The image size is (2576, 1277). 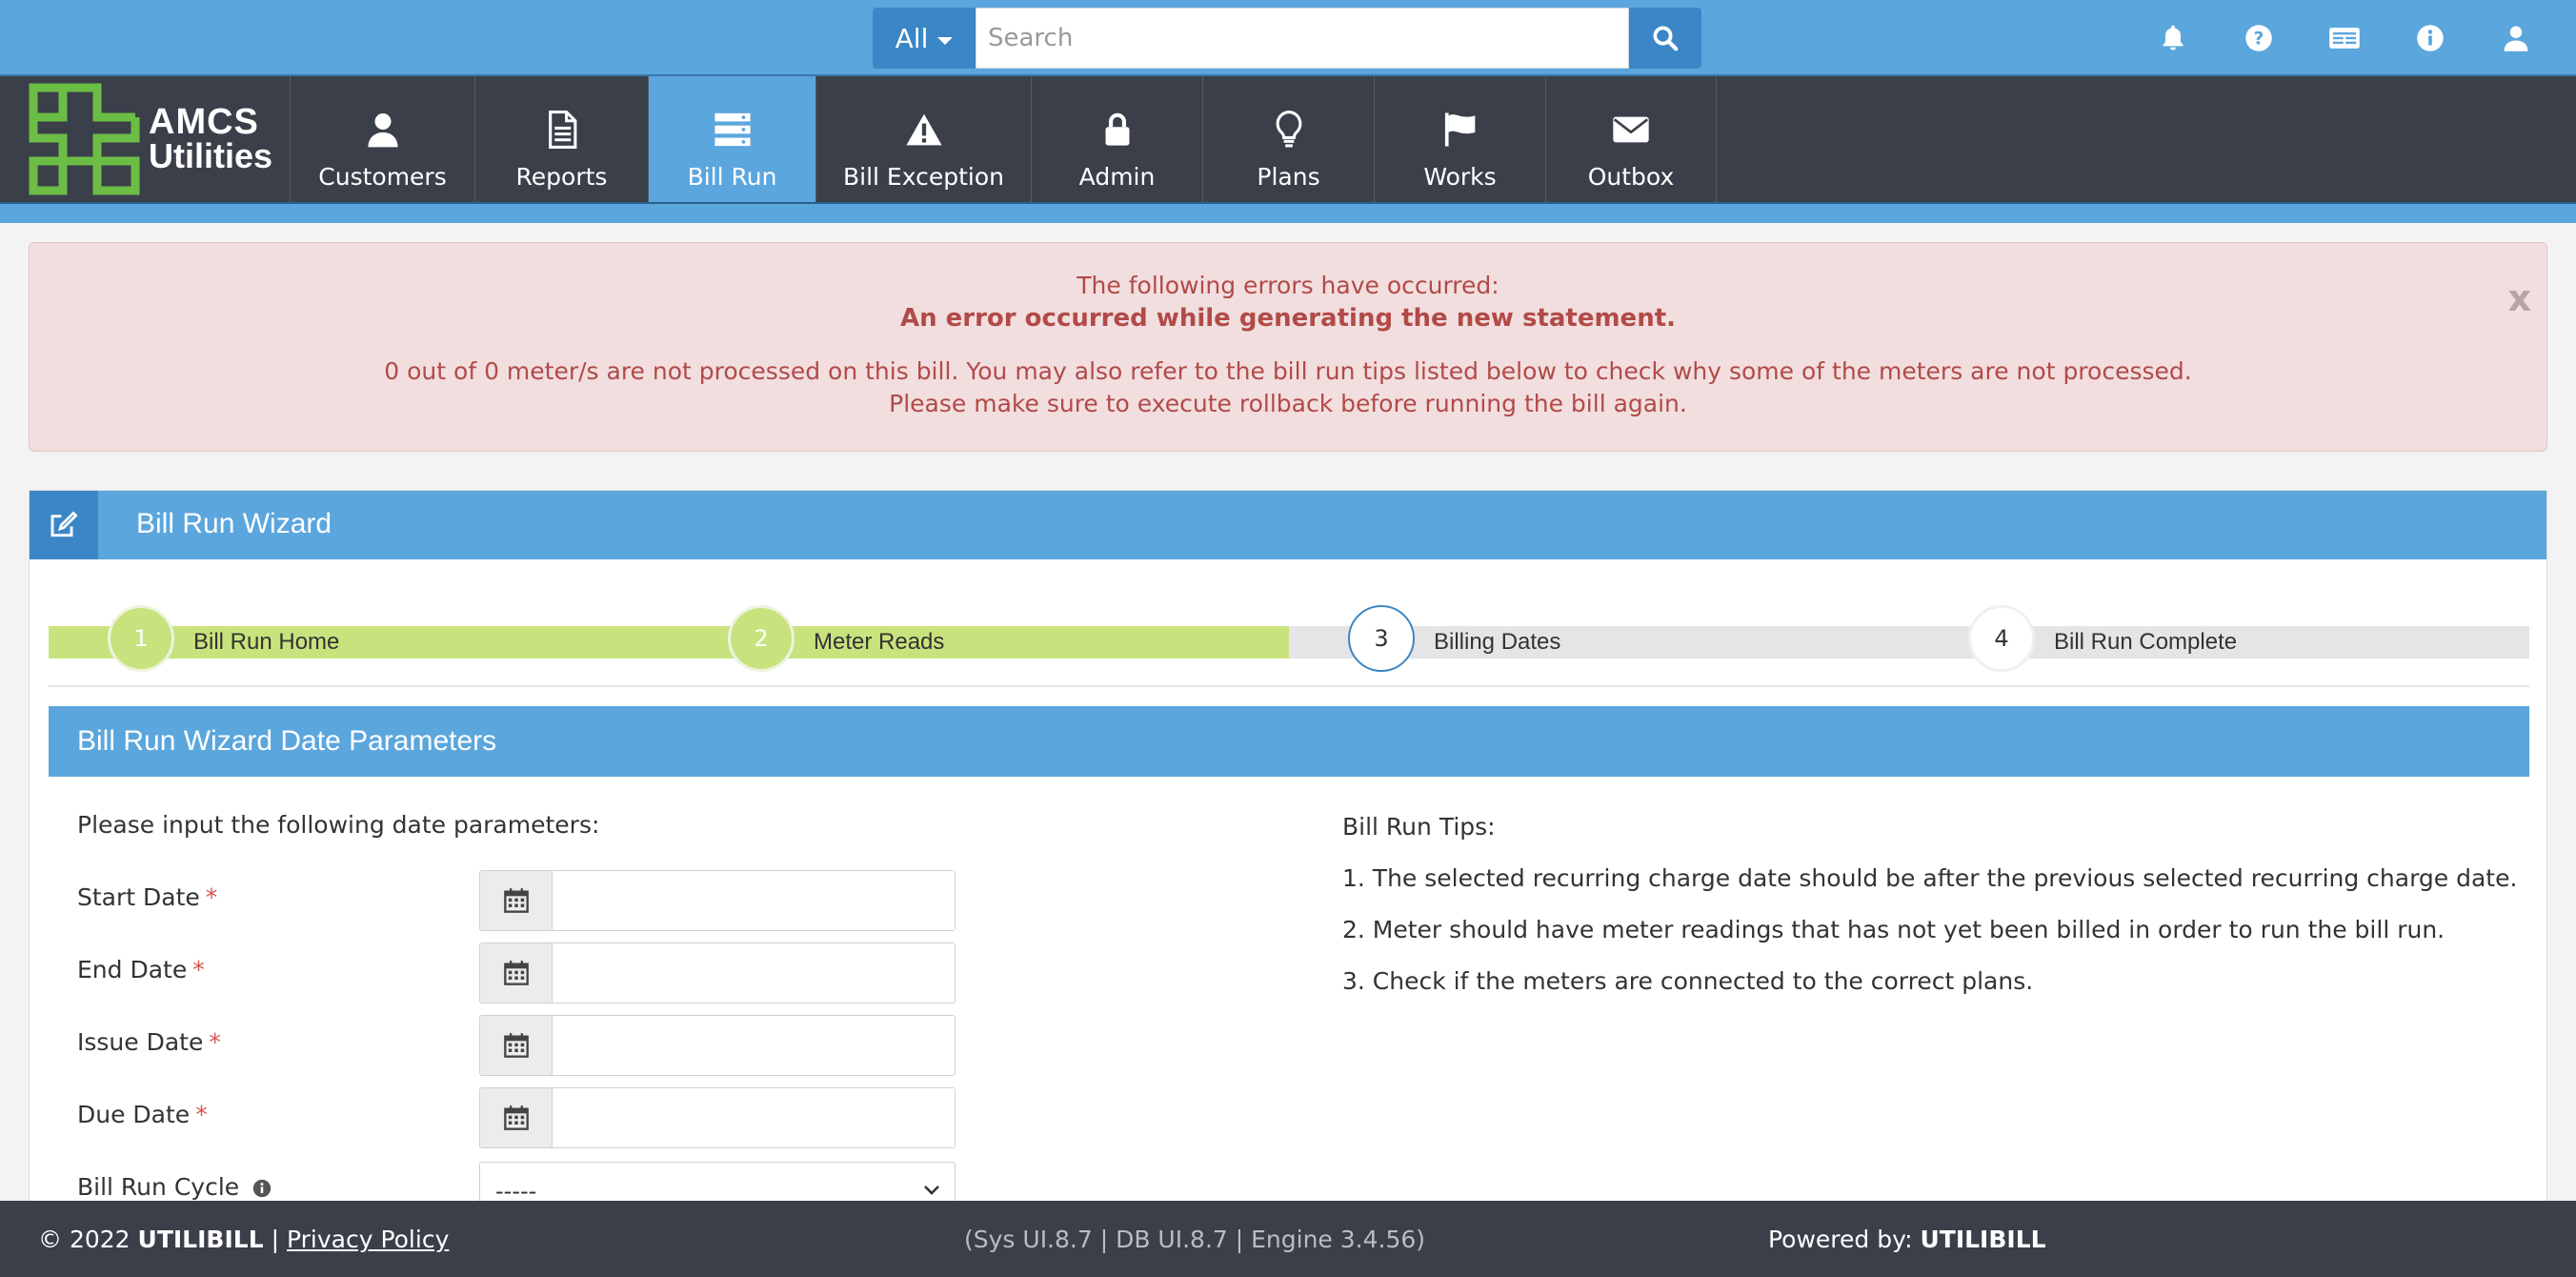 I want to click on search-scope-dropdown: All, so click(x=924, y=38).